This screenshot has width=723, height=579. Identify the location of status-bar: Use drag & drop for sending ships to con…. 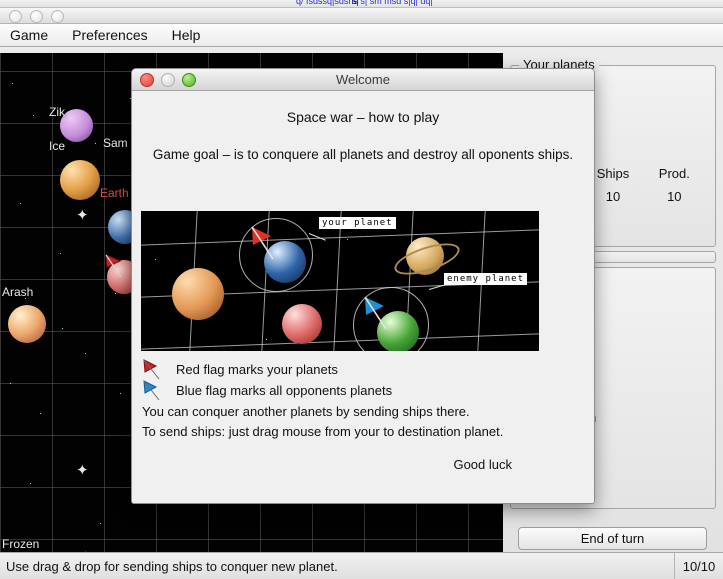
(361, 565).